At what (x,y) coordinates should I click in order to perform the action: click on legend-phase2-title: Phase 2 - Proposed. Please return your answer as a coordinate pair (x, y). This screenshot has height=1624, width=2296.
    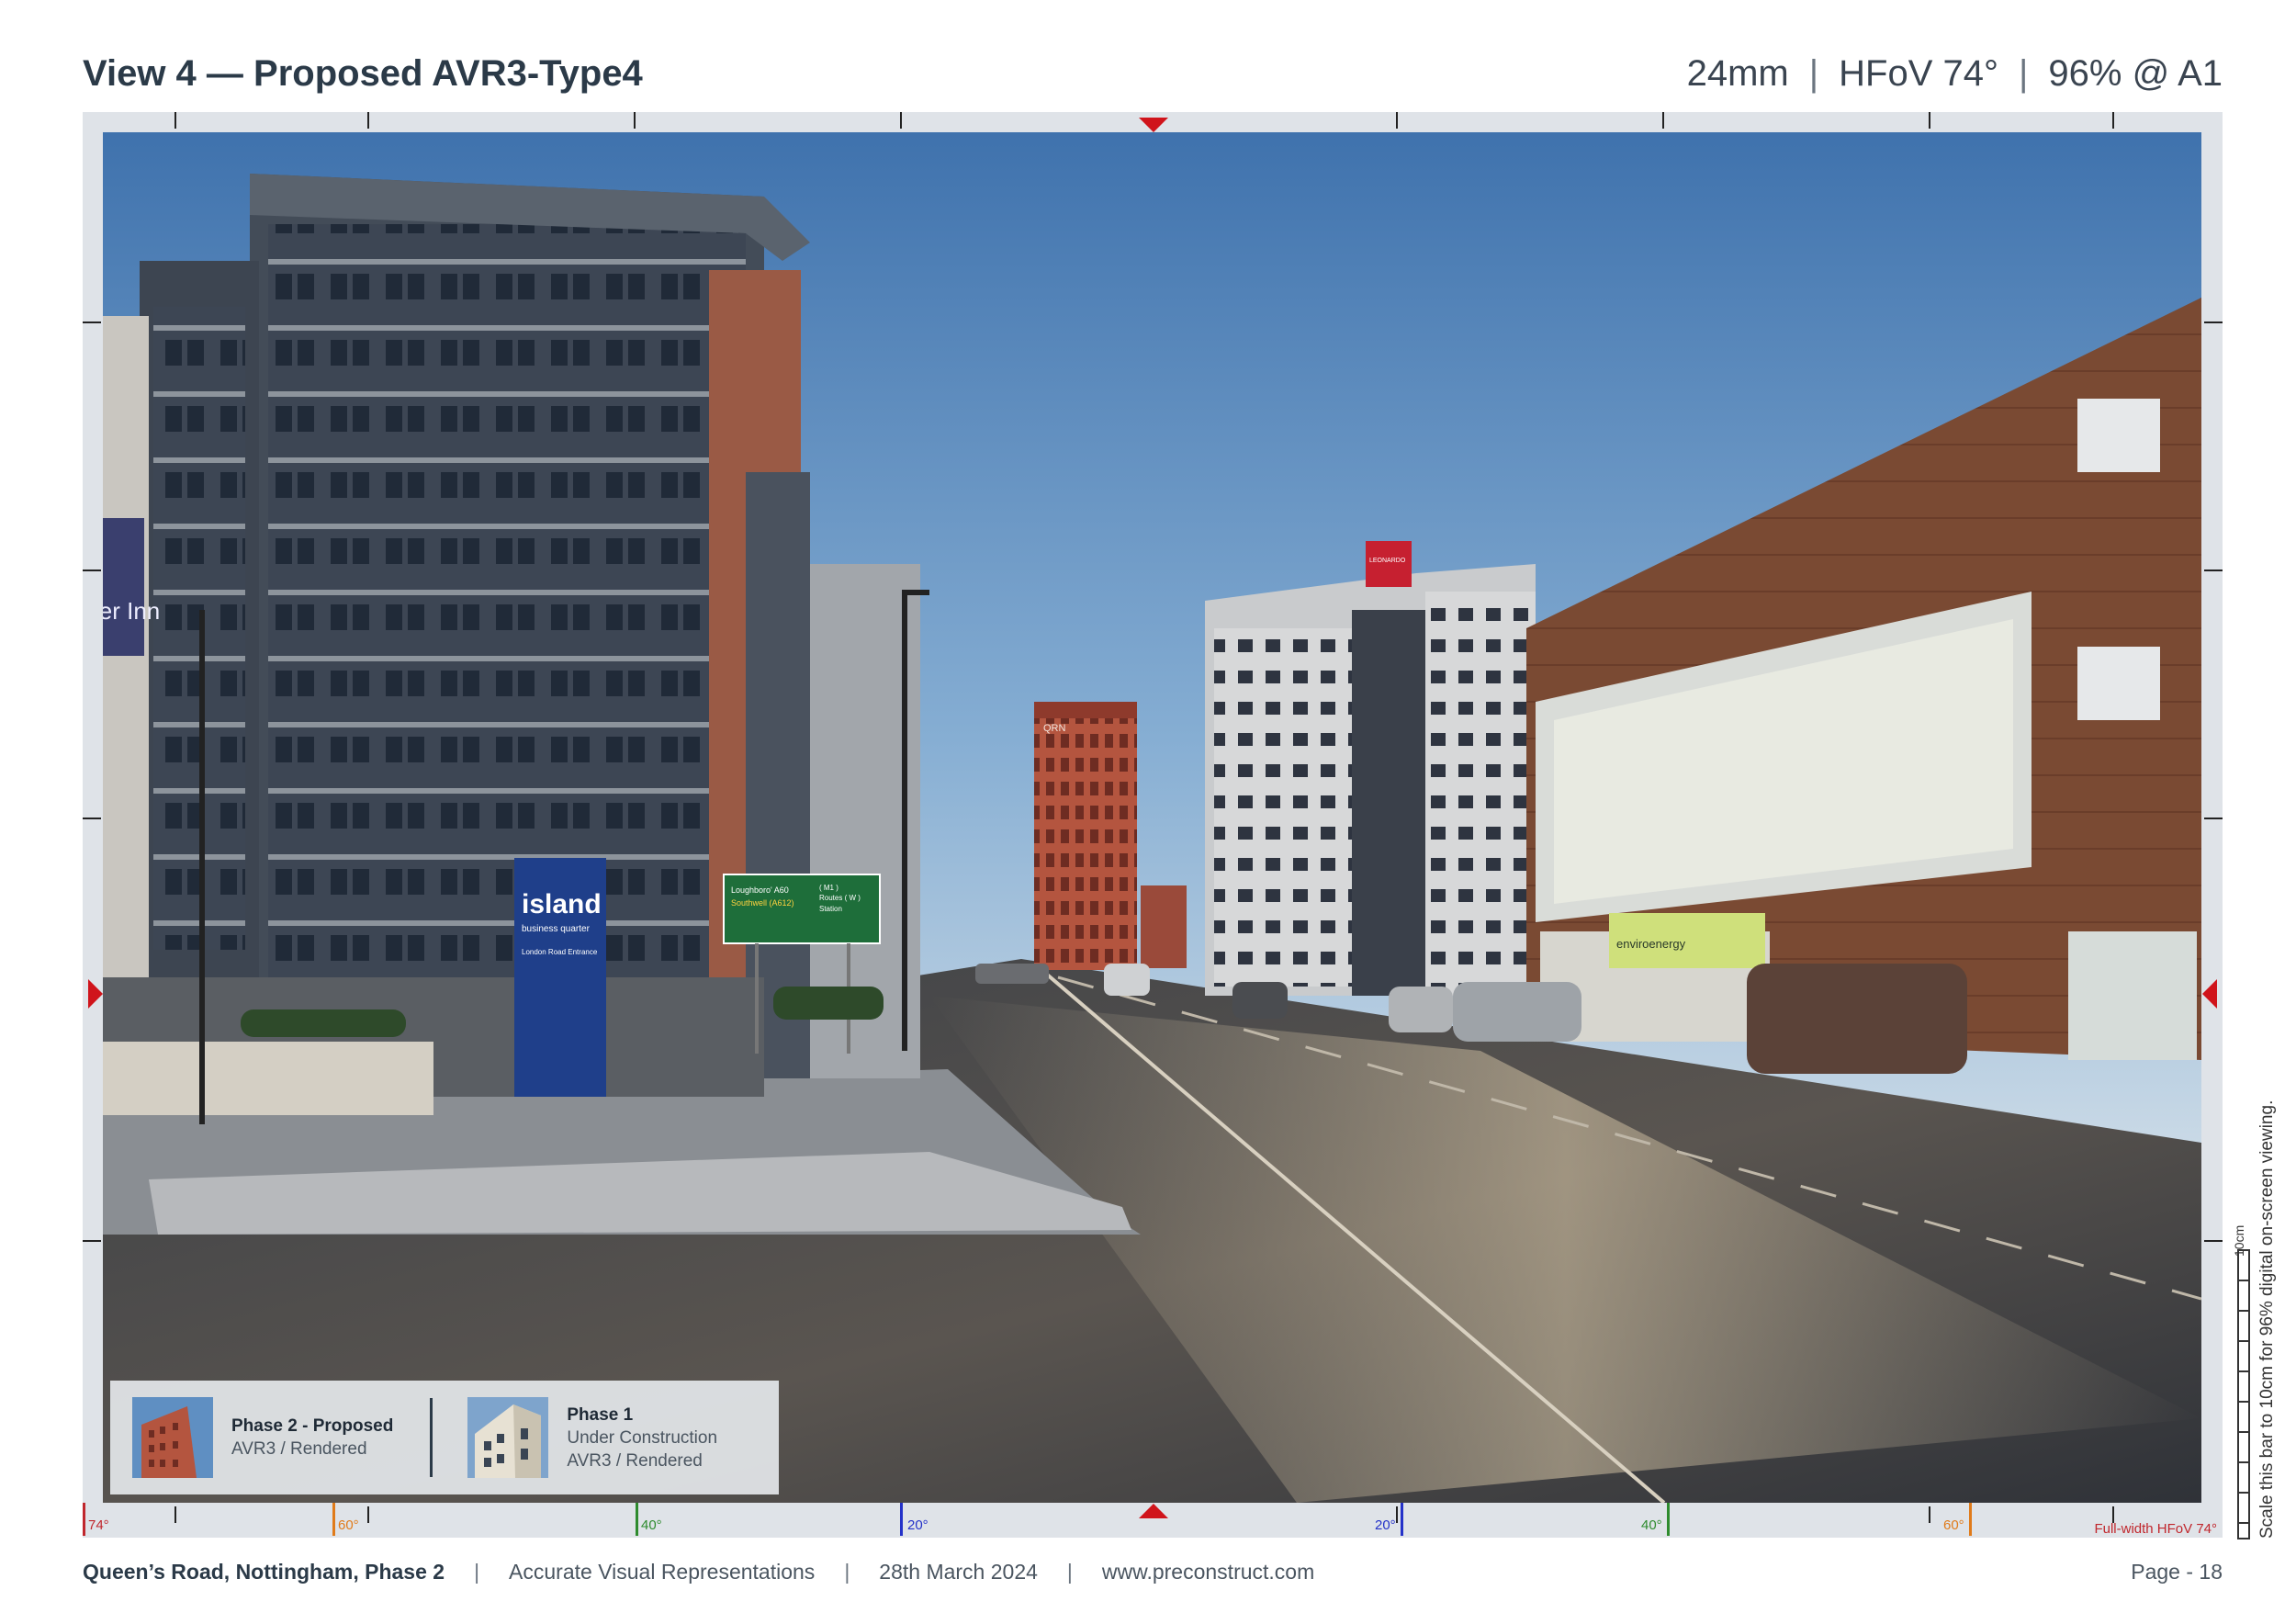
    Looking at the image, I should click on (312, 1426).